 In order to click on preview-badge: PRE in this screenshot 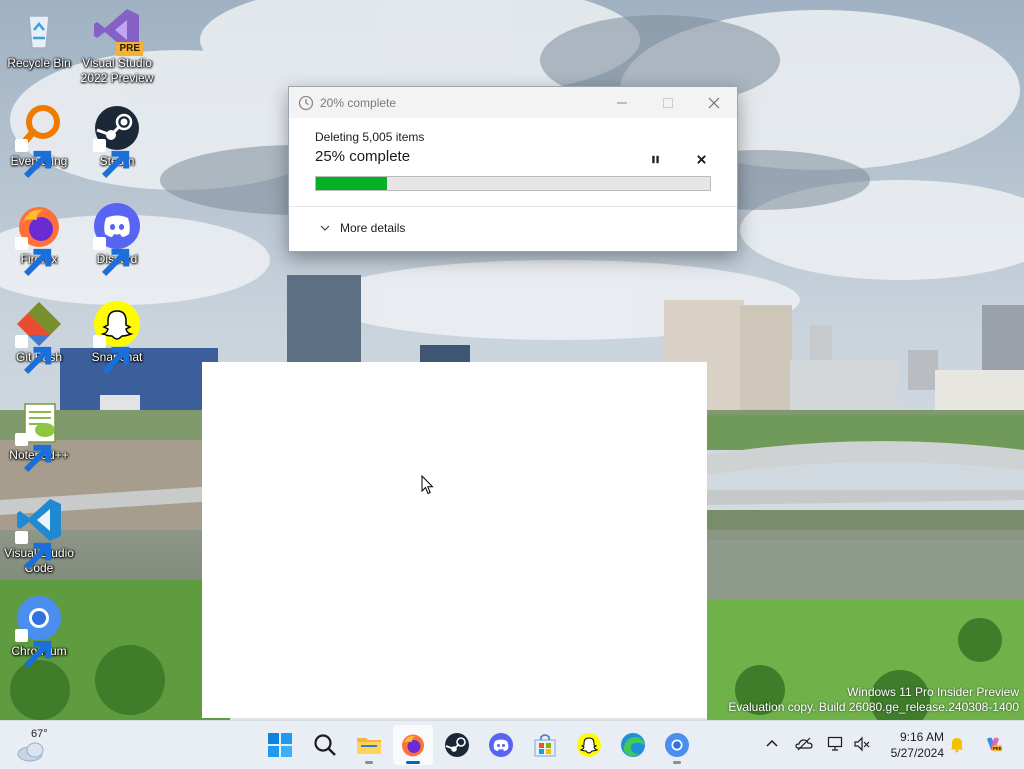, I will do `click(129, 49)`.